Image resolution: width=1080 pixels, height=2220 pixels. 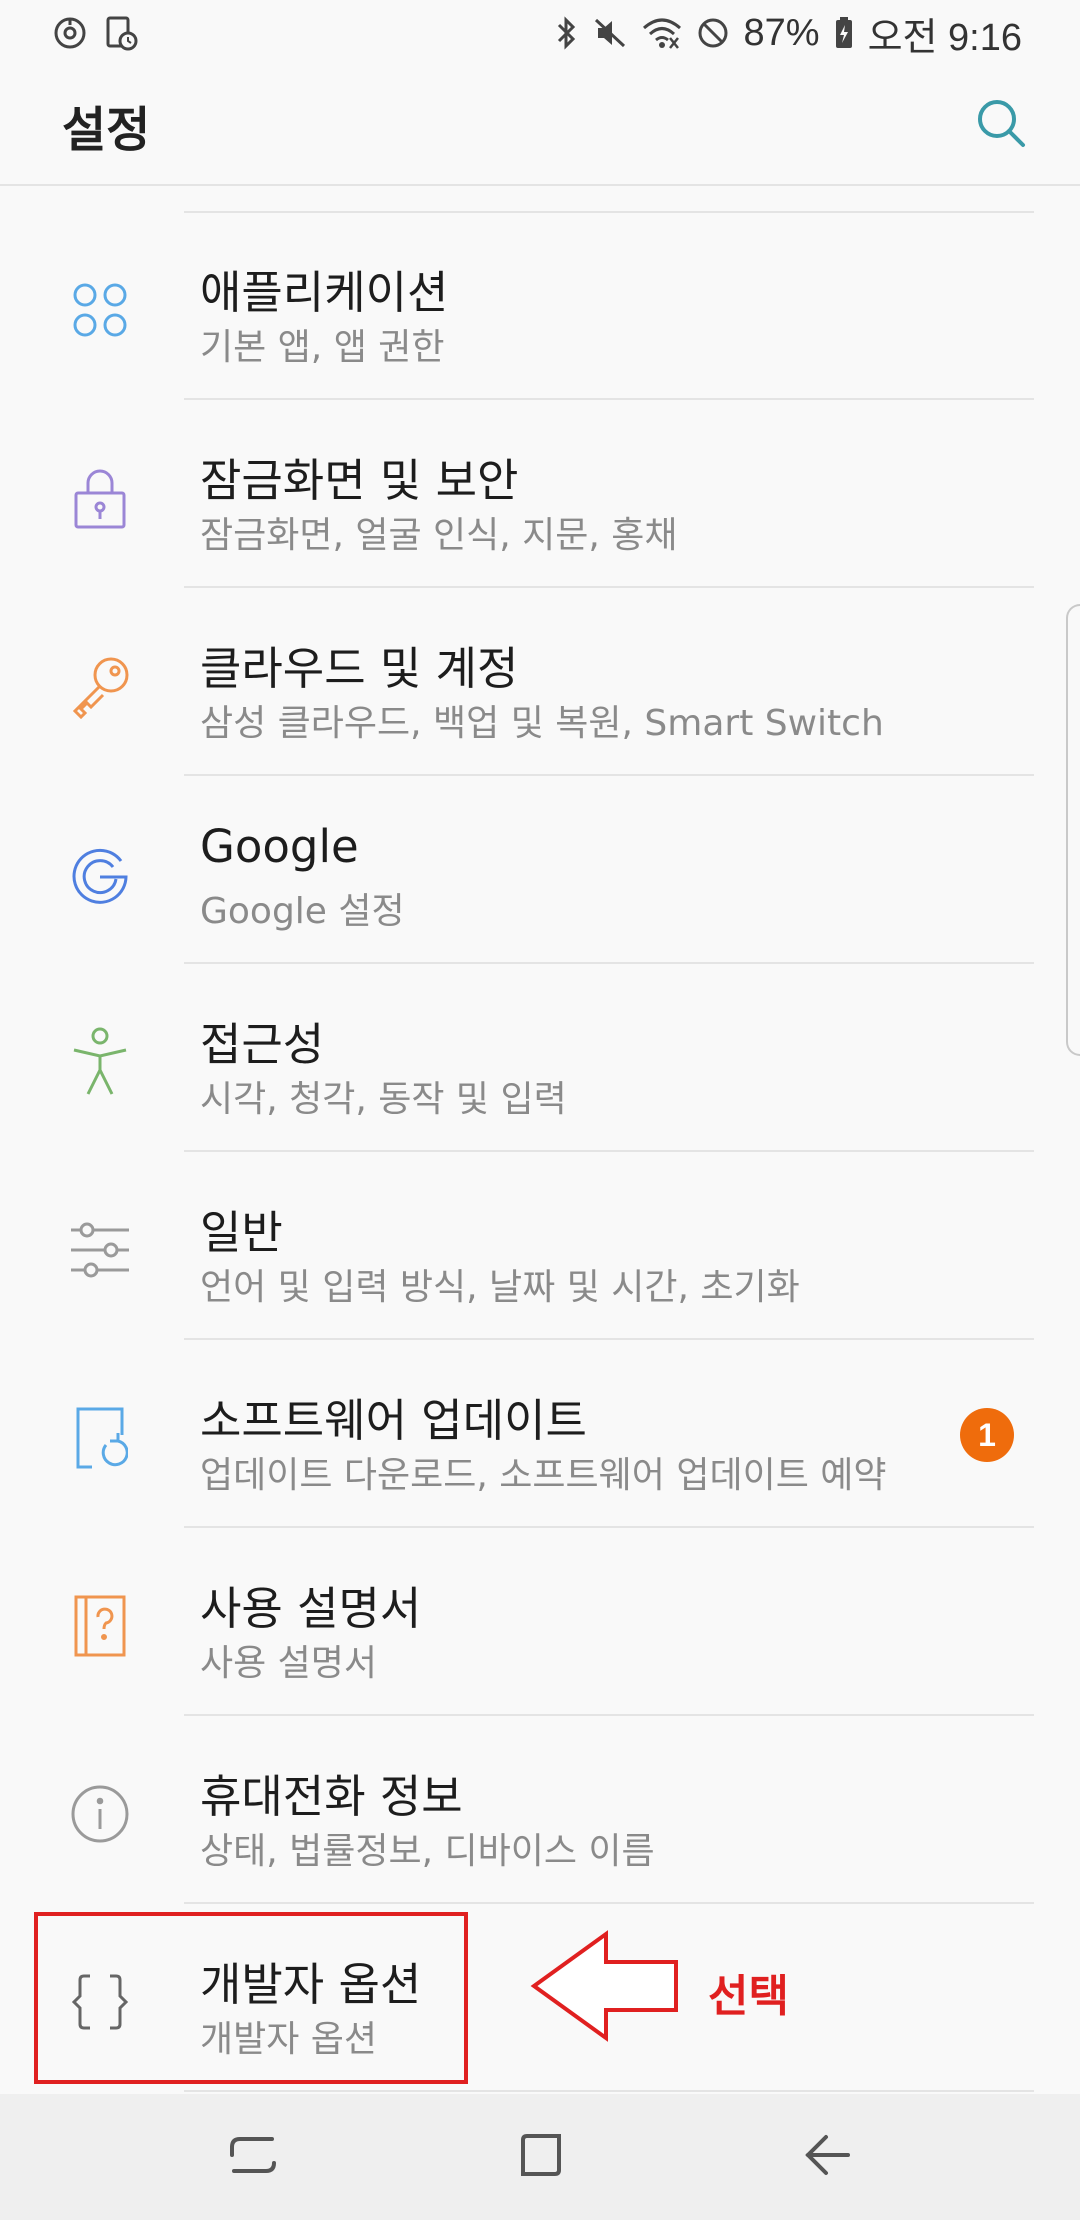 What do you see at coordinates (540, 1058) in the screenshot?
I see `settings-item-accessibility: 접근성 시각, 청각, 동작 및 입력` at bounding box center [540, 1058].